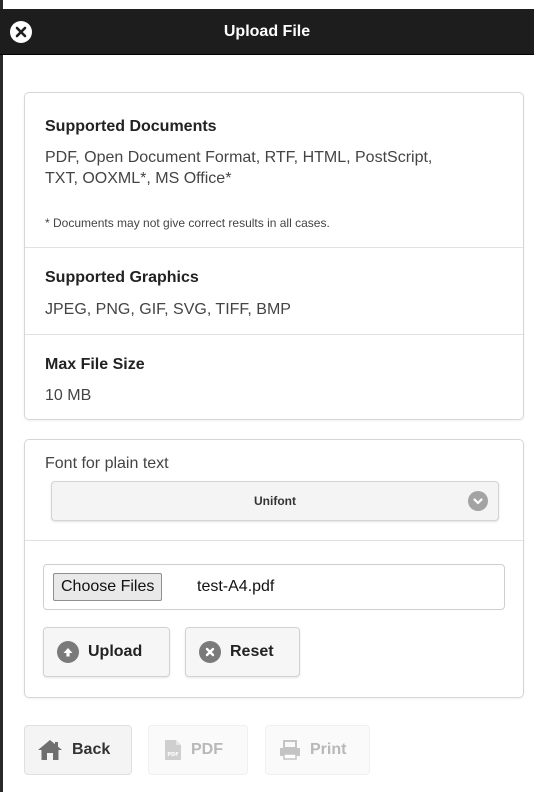 The image size is (534, 792). What do you see at coordinates (68, 395) in the screenshot?
I see `max-size-value: 10 MB` at bounding box center [68, 395].